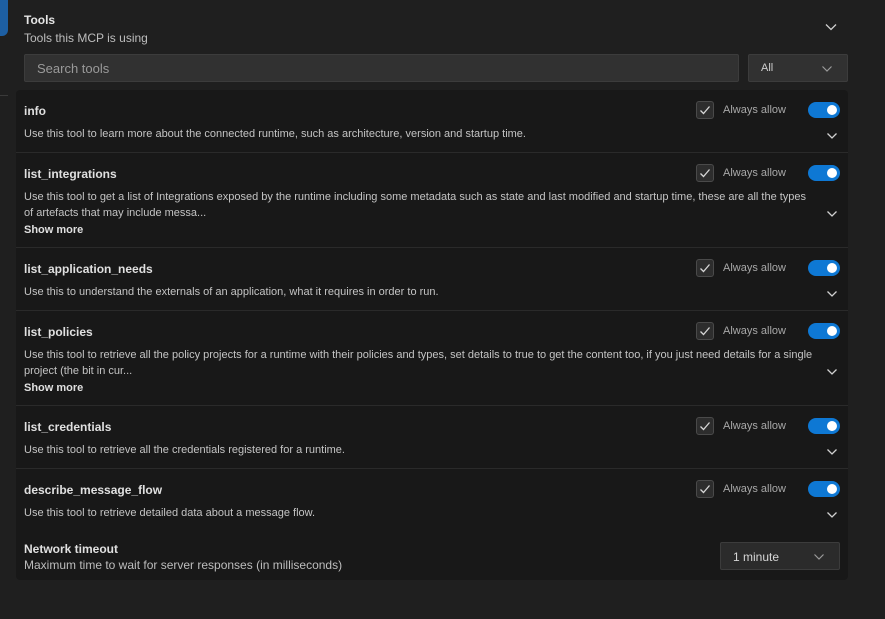  Describe the element at coordinates (767, 68) in the screenshot. I see `filter-selected-value: All` at that location.